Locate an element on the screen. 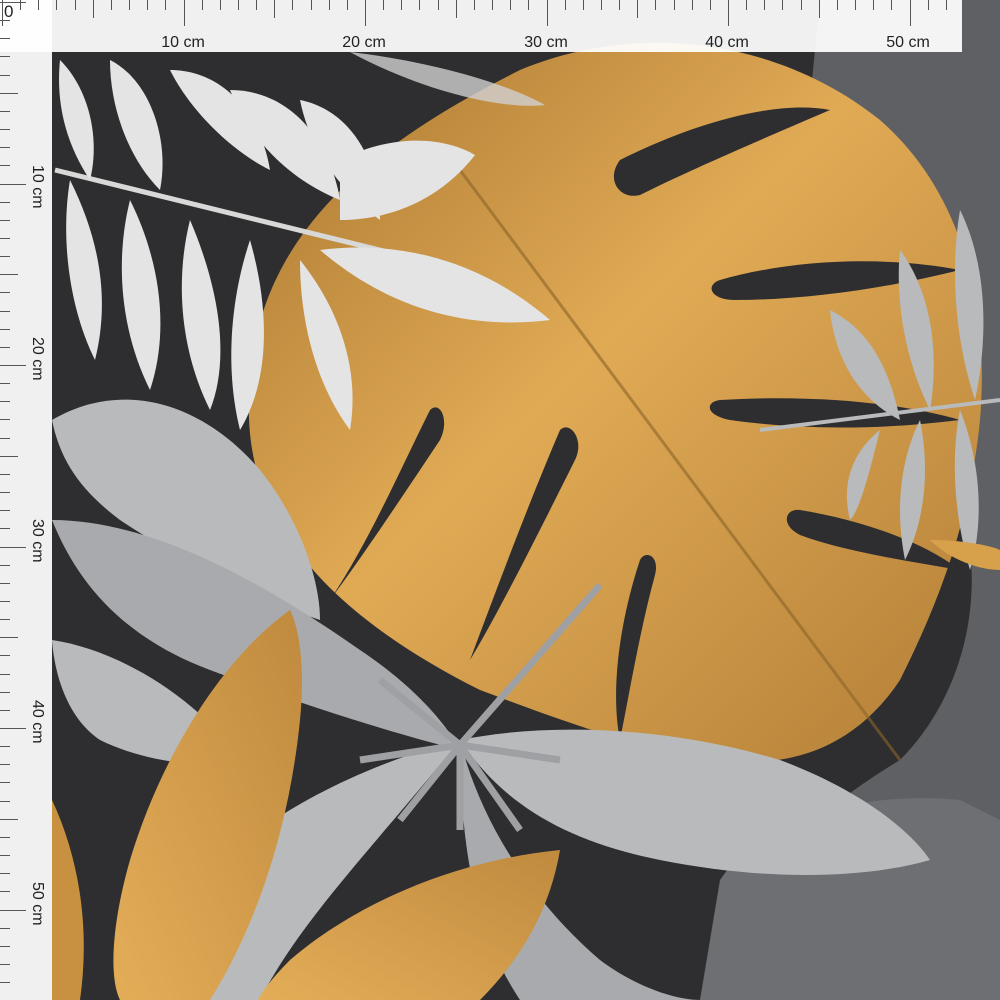  ruler-origin: 0 is located at coordinates (9, 11).